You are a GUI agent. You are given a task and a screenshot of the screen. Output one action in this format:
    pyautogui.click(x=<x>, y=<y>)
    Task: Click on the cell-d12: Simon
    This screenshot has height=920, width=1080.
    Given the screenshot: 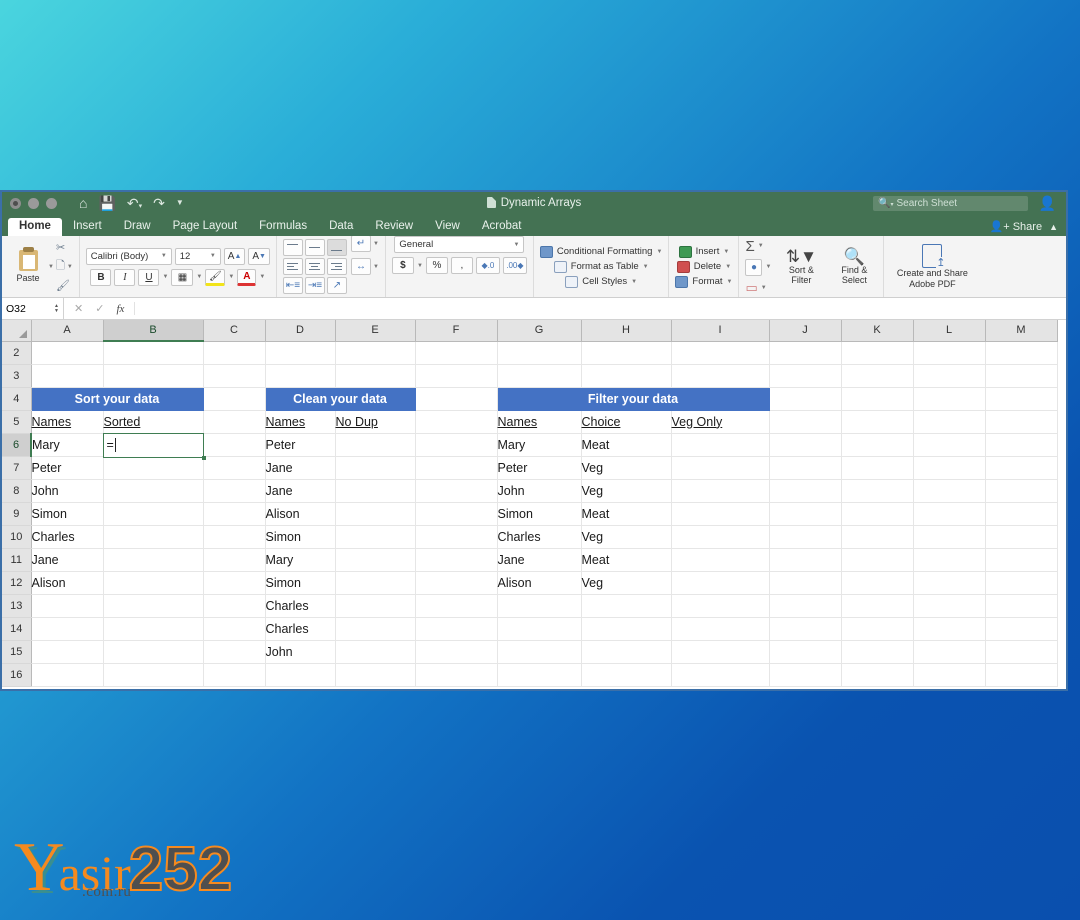 What is the action you would take?
    pyautogui.click(x=300, y=583)
    